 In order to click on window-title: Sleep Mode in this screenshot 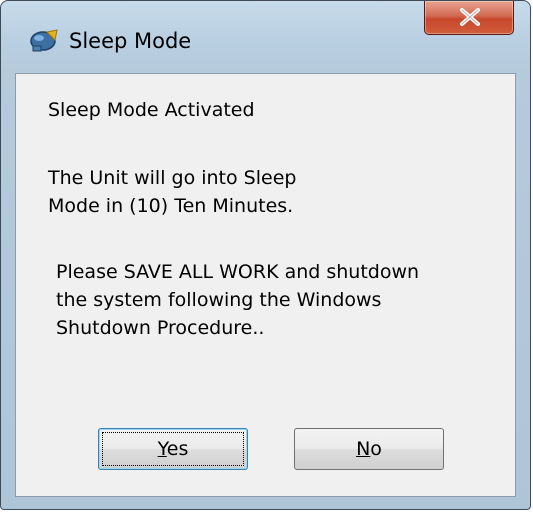, I will do `click(130, 41)`.